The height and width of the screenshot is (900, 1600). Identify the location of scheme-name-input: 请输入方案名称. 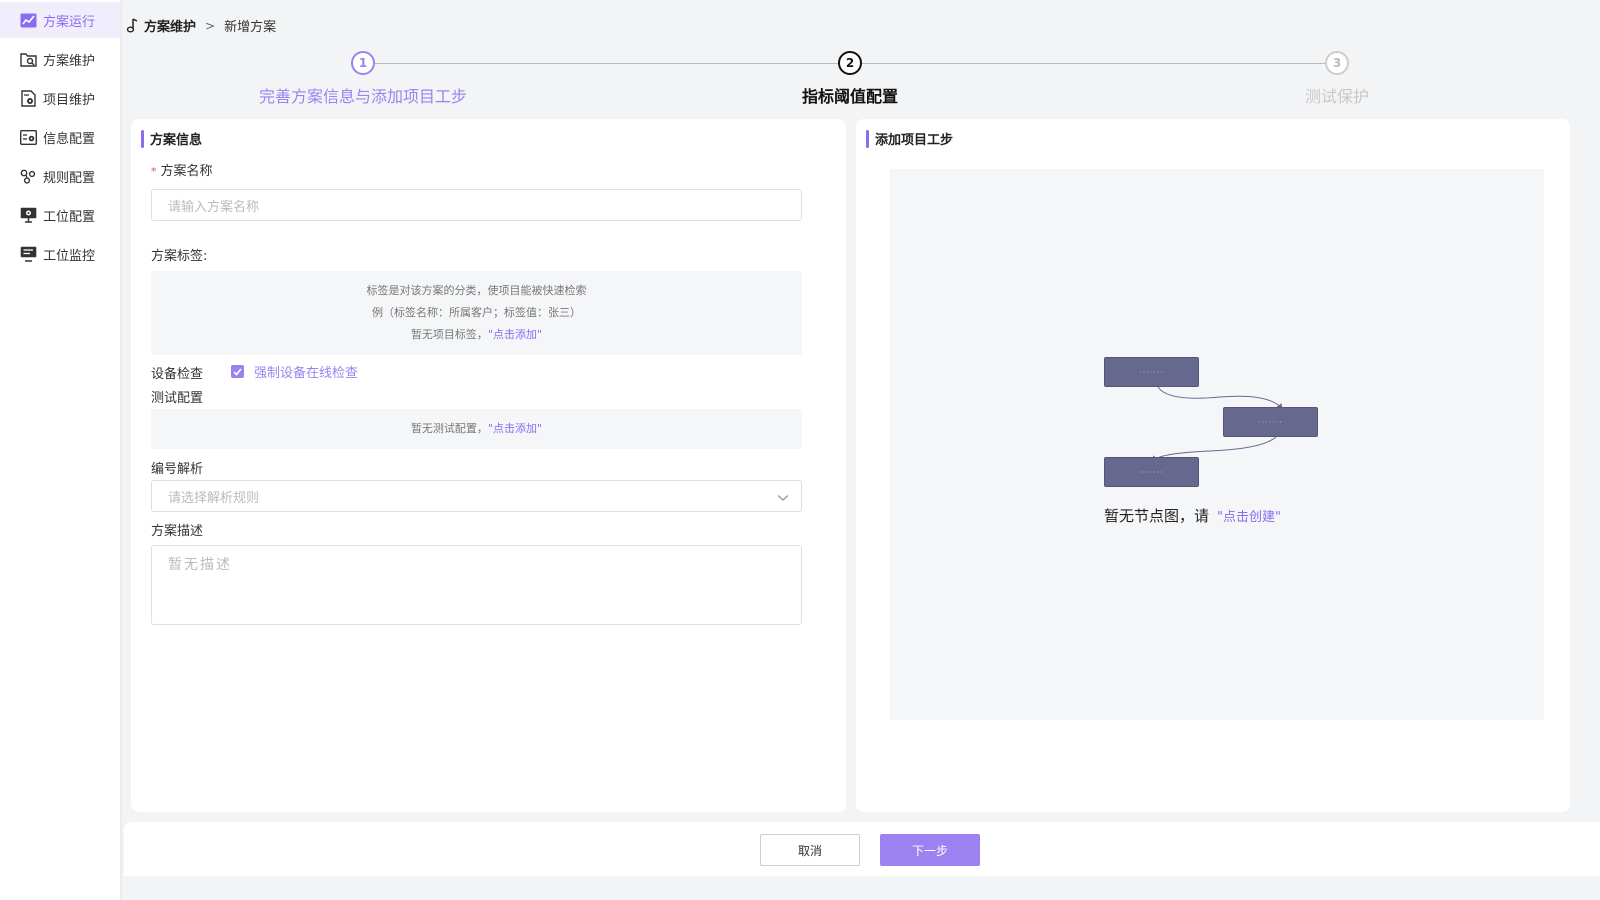
(476, 205).